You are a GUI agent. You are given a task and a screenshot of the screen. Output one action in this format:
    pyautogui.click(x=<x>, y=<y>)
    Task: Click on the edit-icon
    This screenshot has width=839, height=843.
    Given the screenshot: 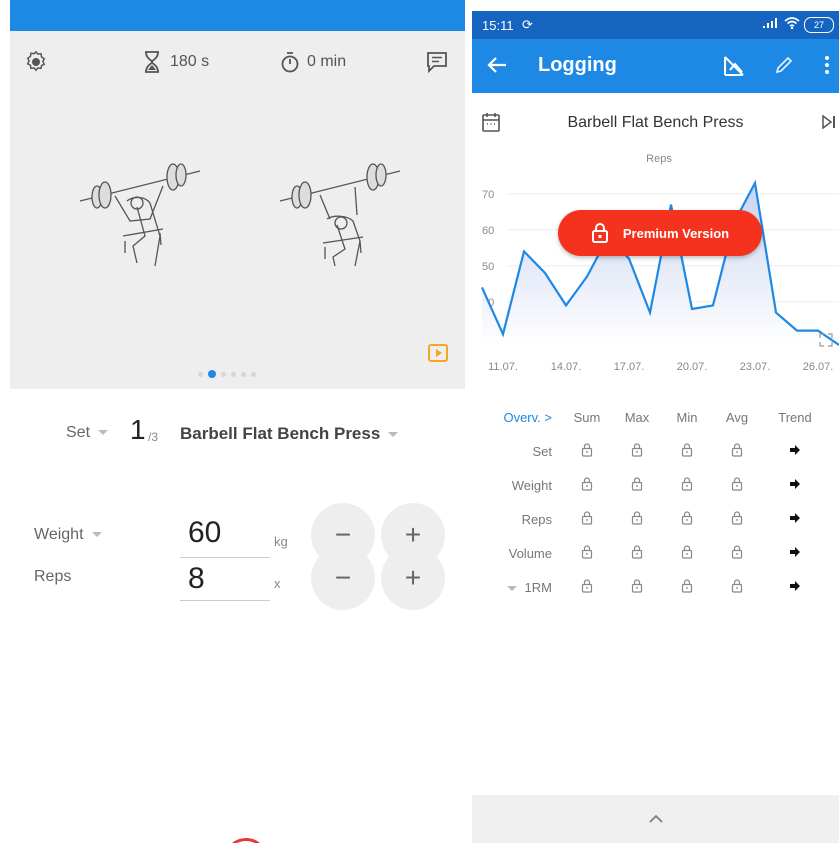 What is the action you would take?
    pyautogui.click(x=784, y=67)
    